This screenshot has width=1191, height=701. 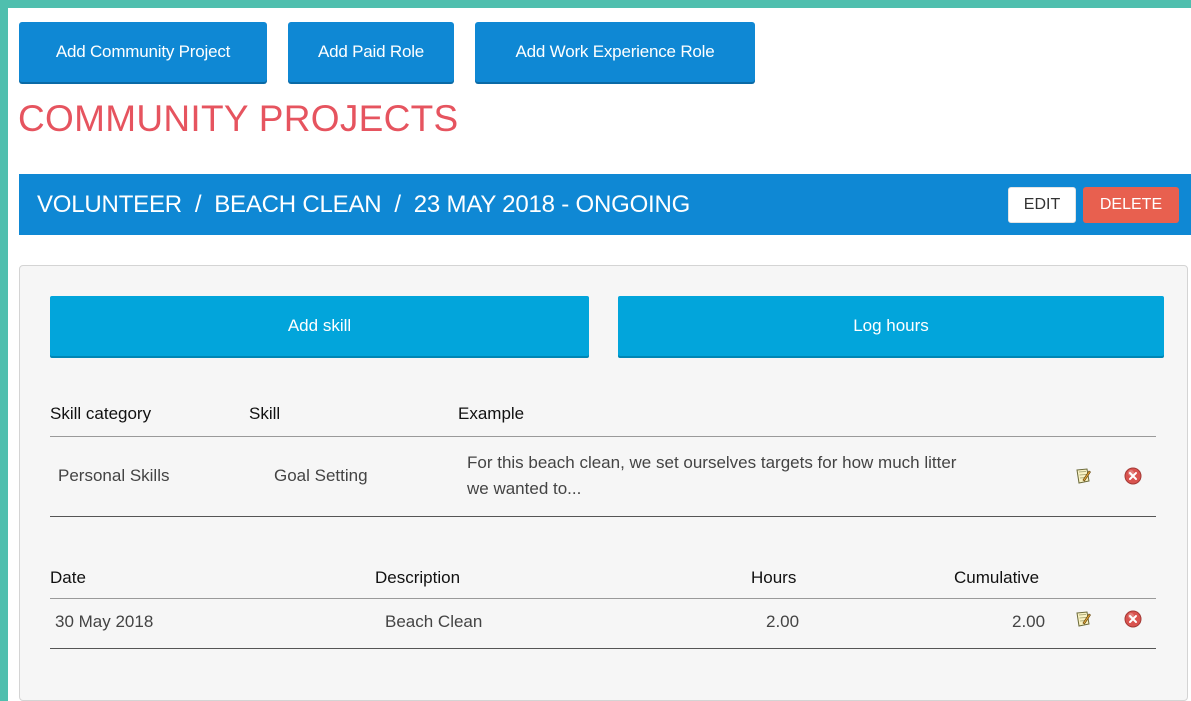 I want to click on skill-cell: Goal Setting, so click(x=321, y=475).